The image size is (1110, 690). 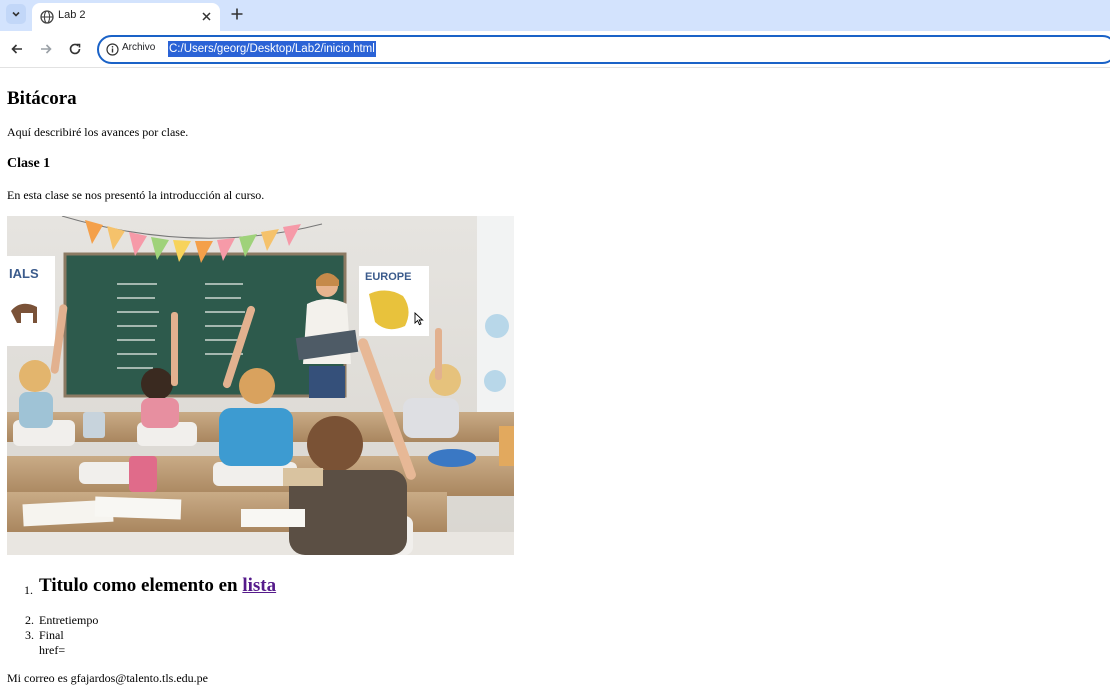 What do you see at coordinates (69, 620) in the screenshot?
I see `list-item-2: Entretiempo` at bounding box center [69, 620].